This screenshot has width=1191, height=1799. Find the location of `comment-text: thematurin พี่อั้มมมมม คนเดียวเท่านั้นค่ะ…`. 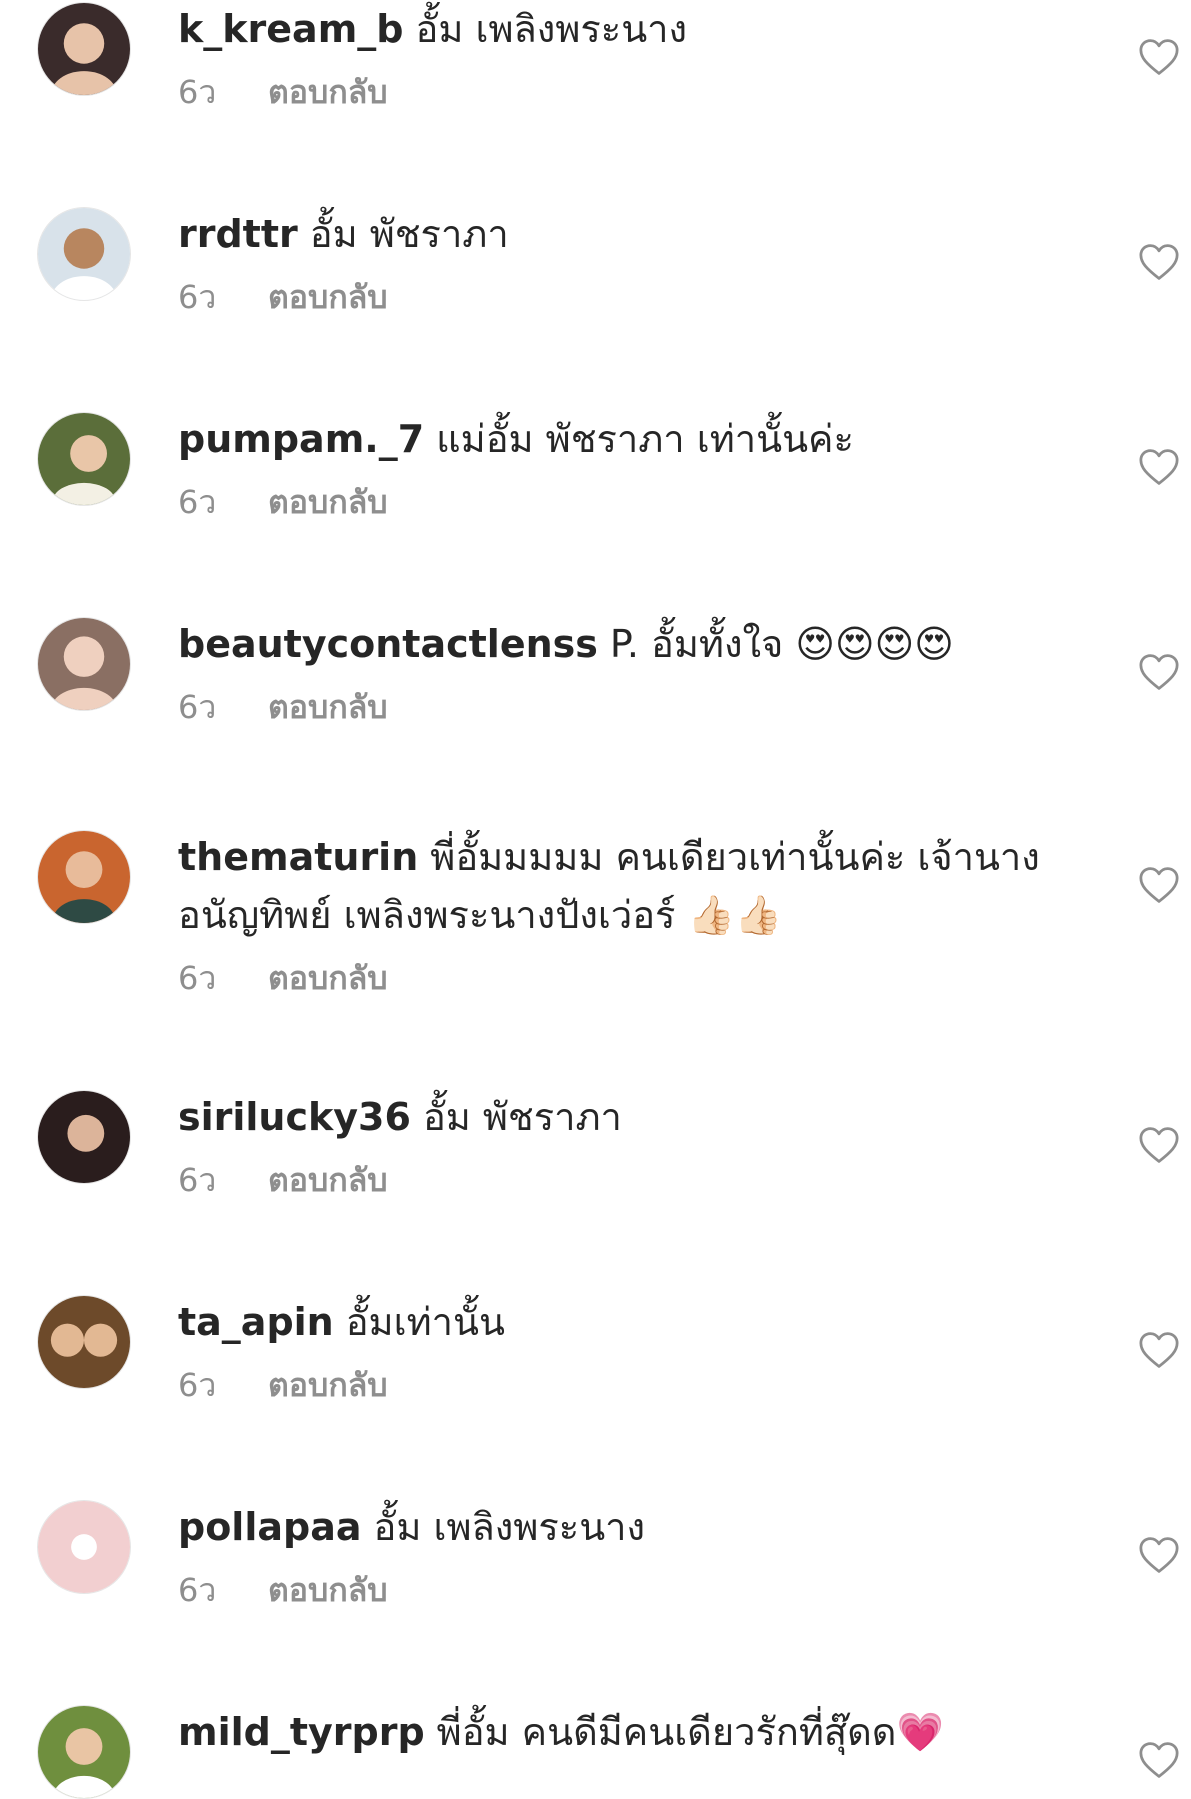

comment-text: thematurin พี่อั้มมมมม คนเดียวเท่านั้นค่ะ… is located at coordinates (618, 886).